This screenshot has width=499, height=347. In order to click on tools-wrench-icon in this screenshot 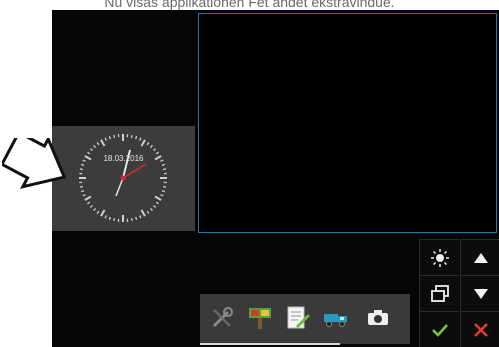, I will do `click(222, 317)`.